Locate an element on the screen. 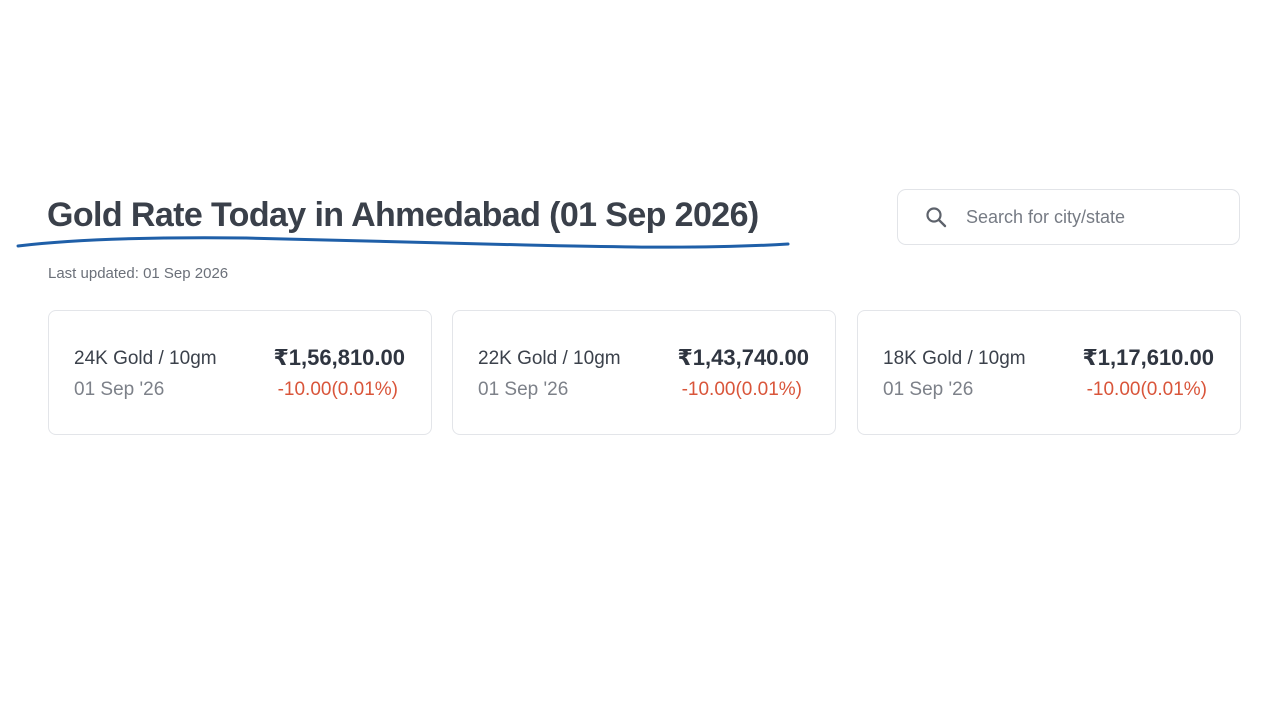 The image size is (1280, 720). rate-card-label: 18K Gold / 10gm is located at coordinates (954, 358).